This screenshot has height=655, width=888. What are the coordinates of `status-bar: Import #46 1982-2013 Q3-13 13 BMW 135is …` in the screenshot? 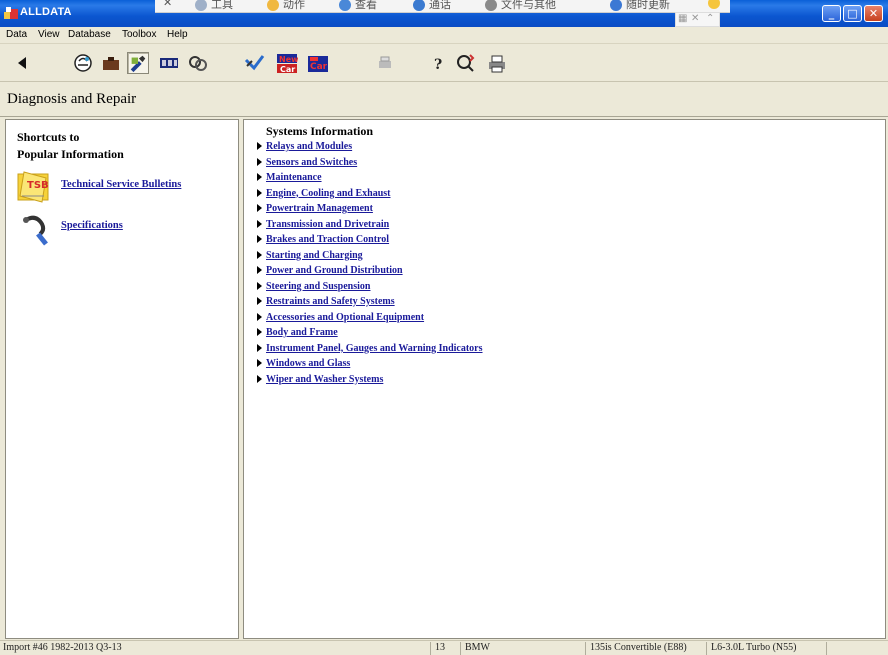 It's located at (444, 647).